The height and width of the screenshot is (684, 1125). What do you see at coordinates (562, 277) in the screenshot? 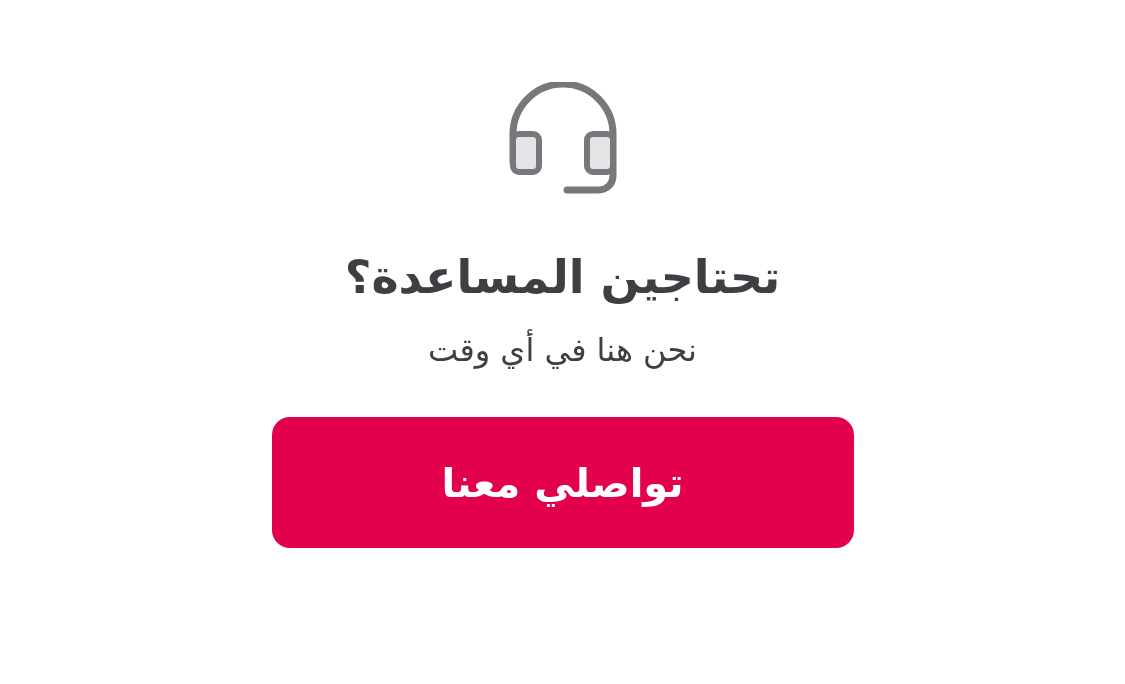
I see `help-heading: تحتاجين المساعدة؟` at bounding box center [562, 277].